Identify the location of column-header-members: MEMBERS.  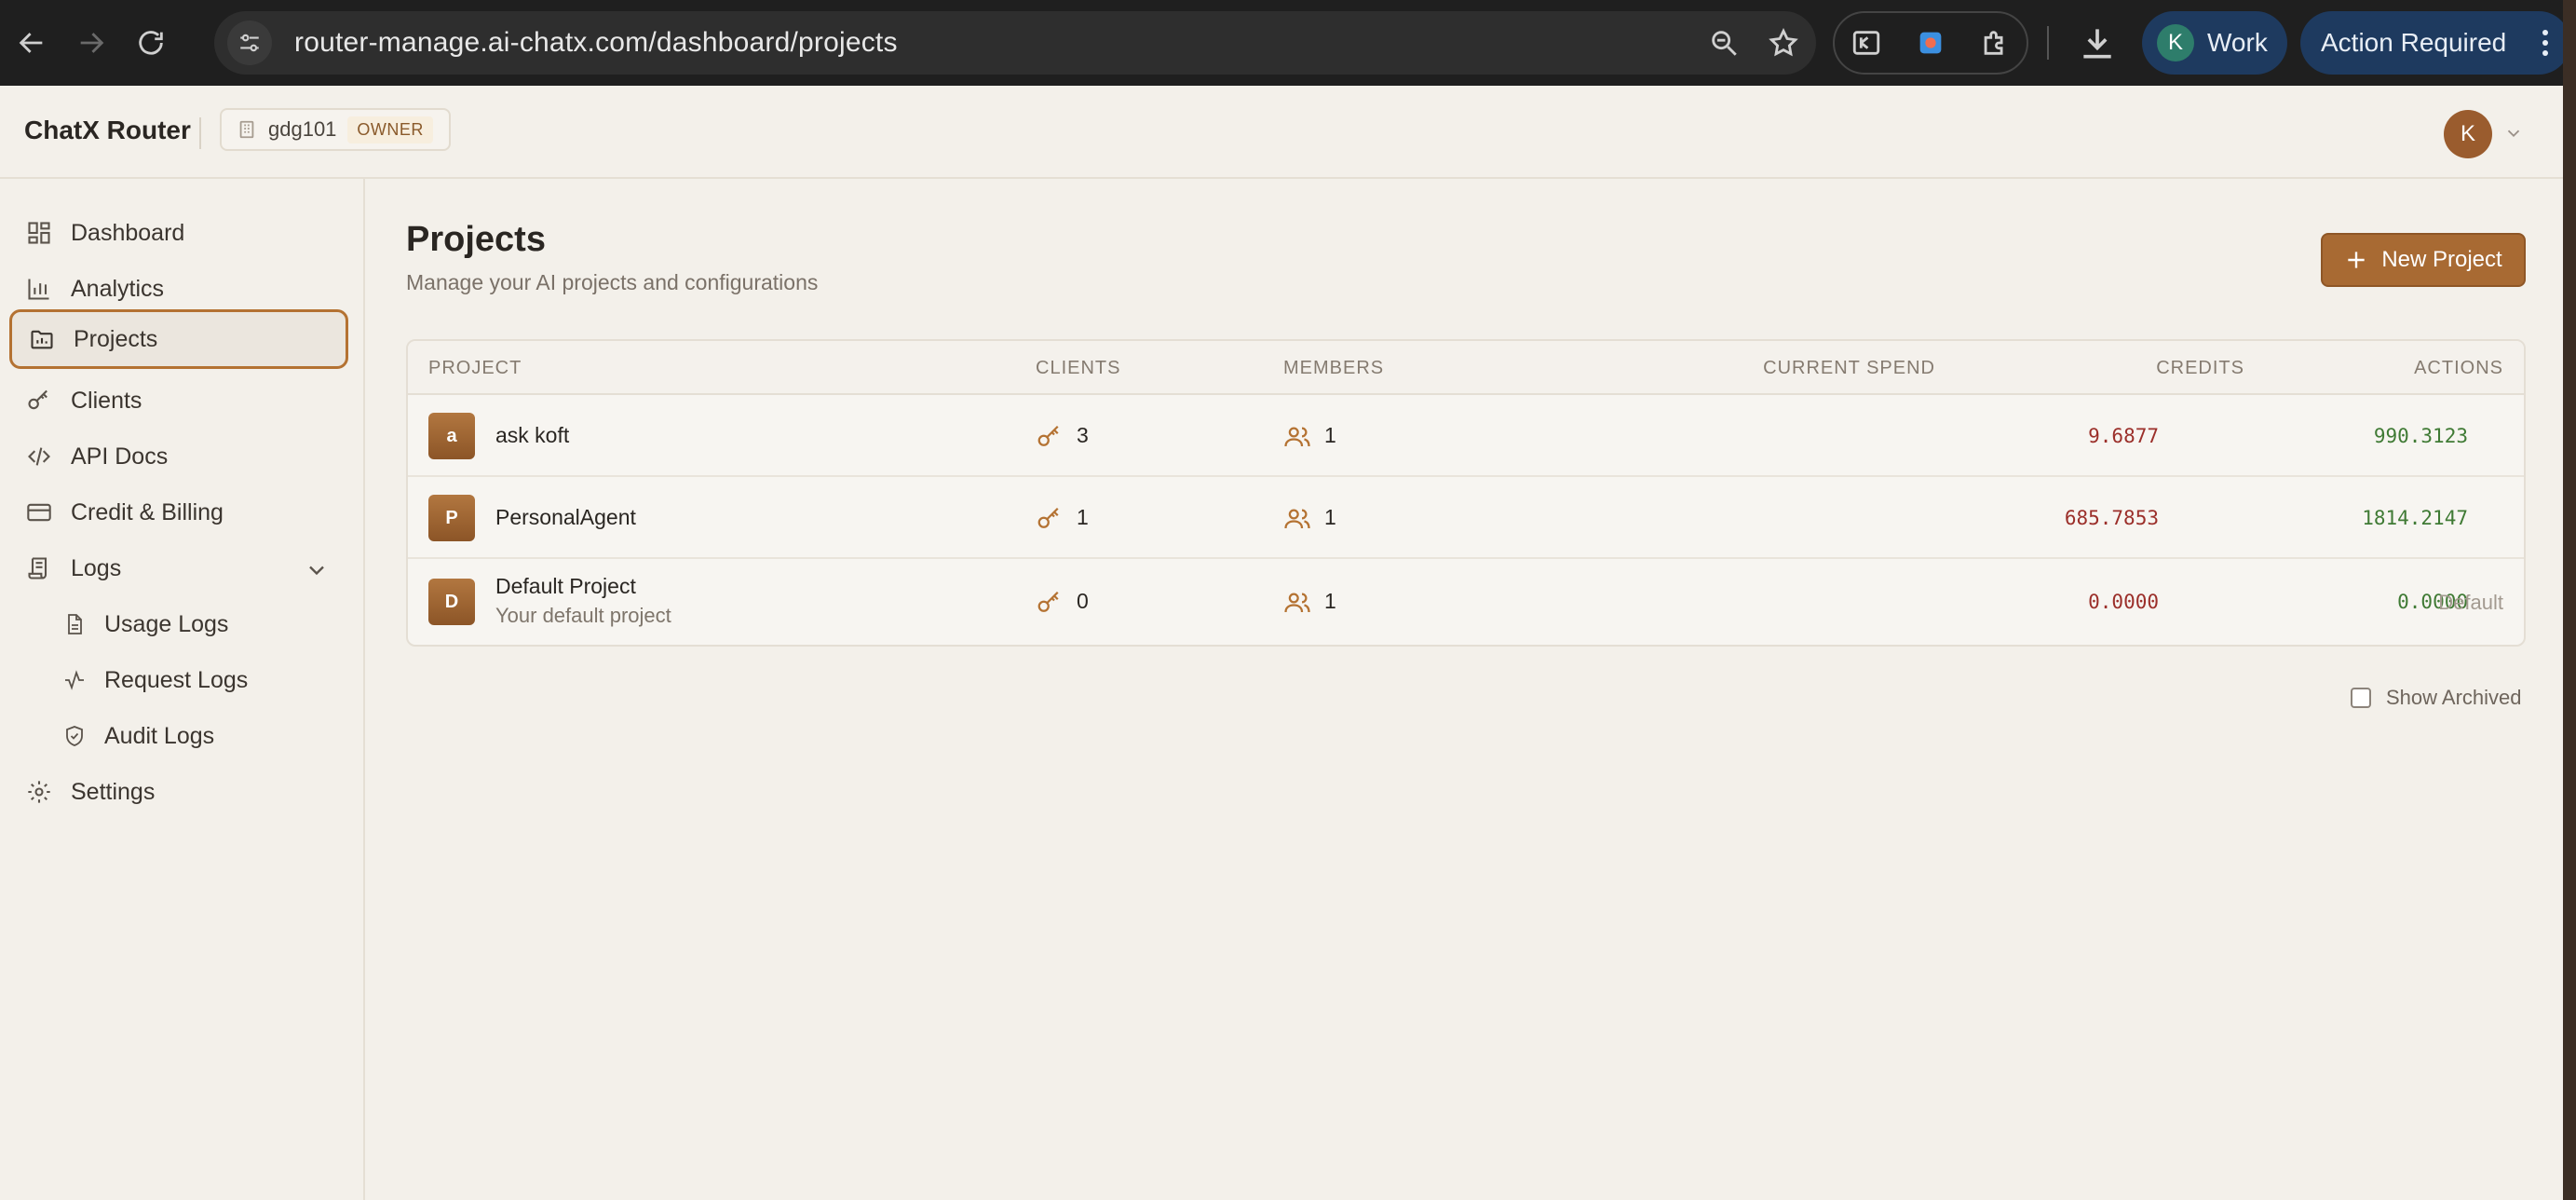
(1333, 368).